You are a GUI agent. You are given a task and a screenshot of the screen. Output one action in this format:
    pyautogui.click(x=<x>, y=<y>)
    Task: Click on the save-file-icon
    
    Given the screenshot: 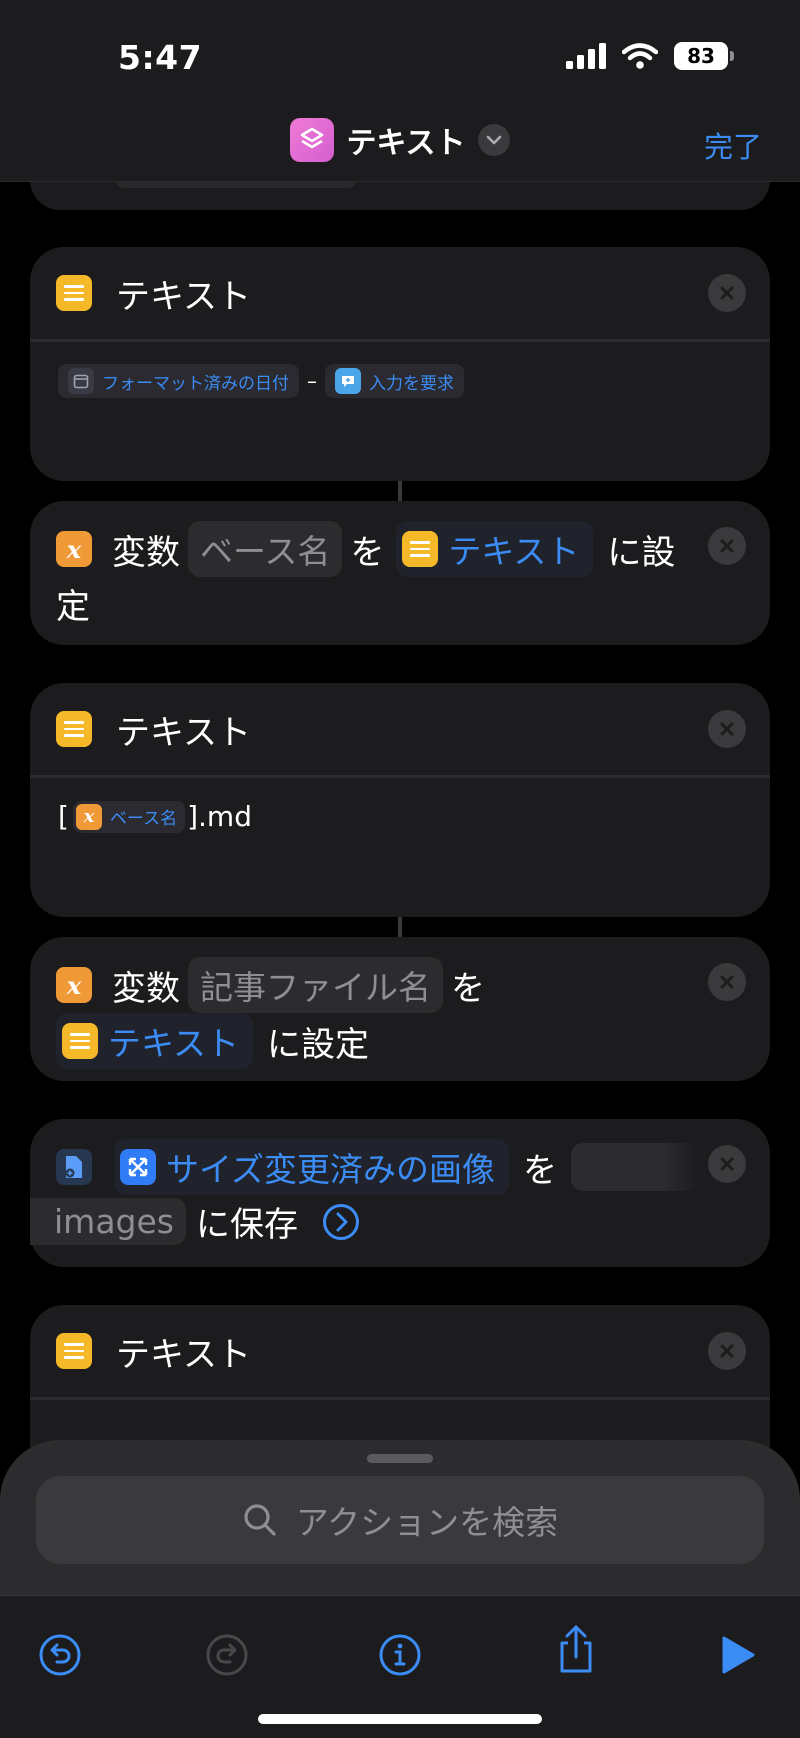 What is the action you would take?
    pyautogui.click(x=74, y=1167)
    